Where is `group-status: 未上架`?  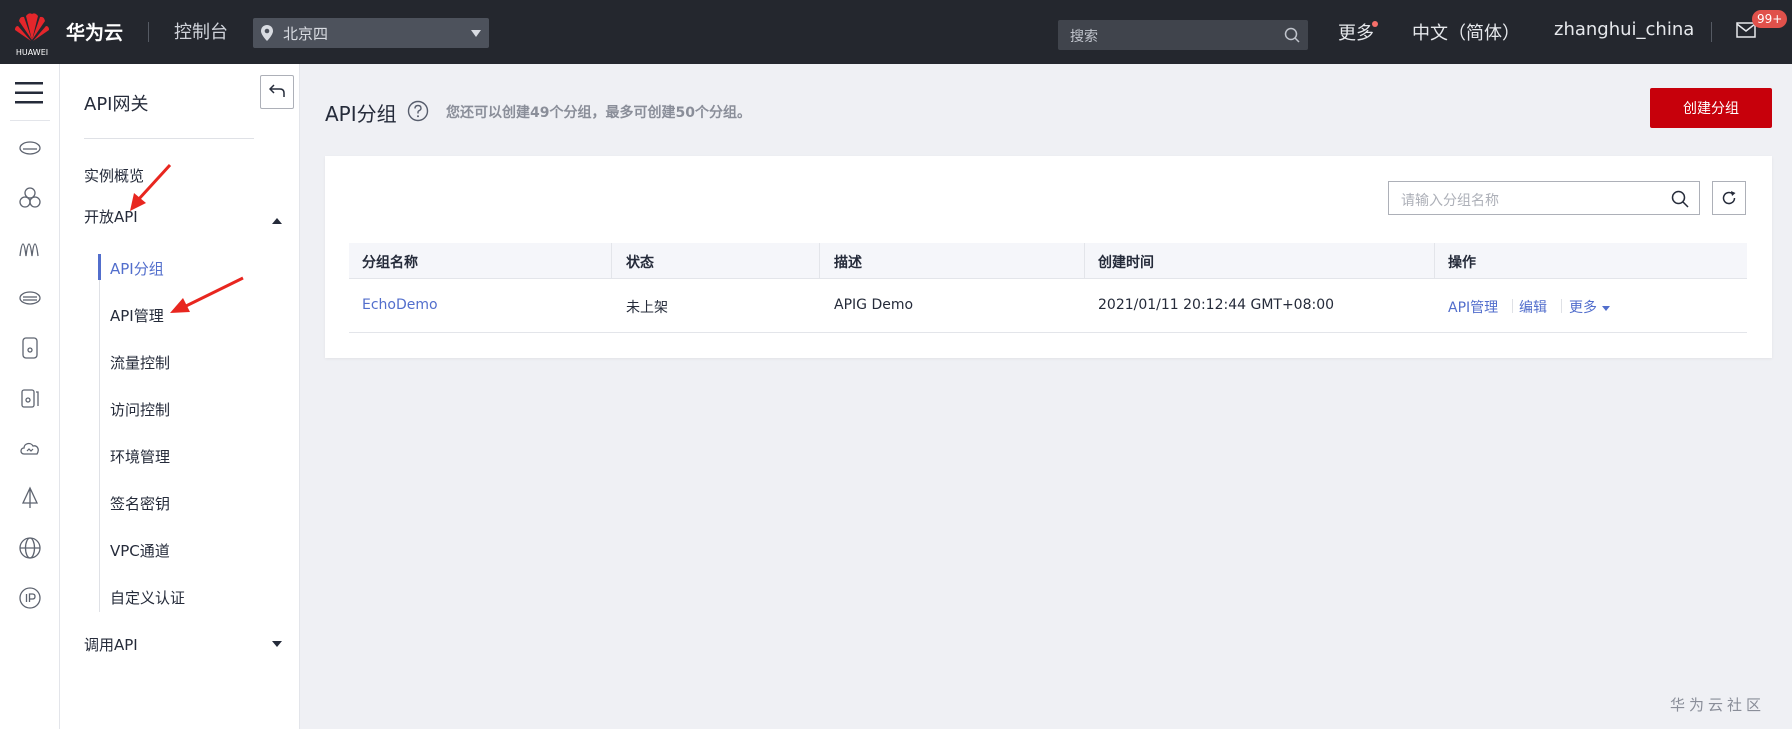
group-status: 未上架 is located at coordinates (647, 308).